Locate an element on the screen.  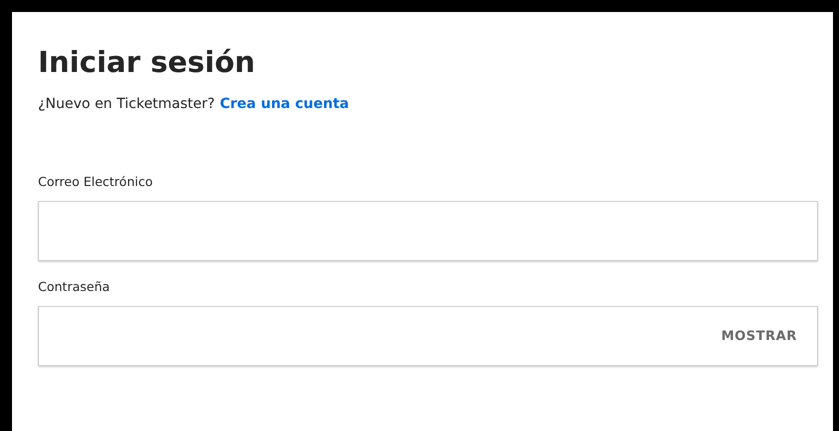
page-title: Iniciar sesión is located at coordinates (147, 62).